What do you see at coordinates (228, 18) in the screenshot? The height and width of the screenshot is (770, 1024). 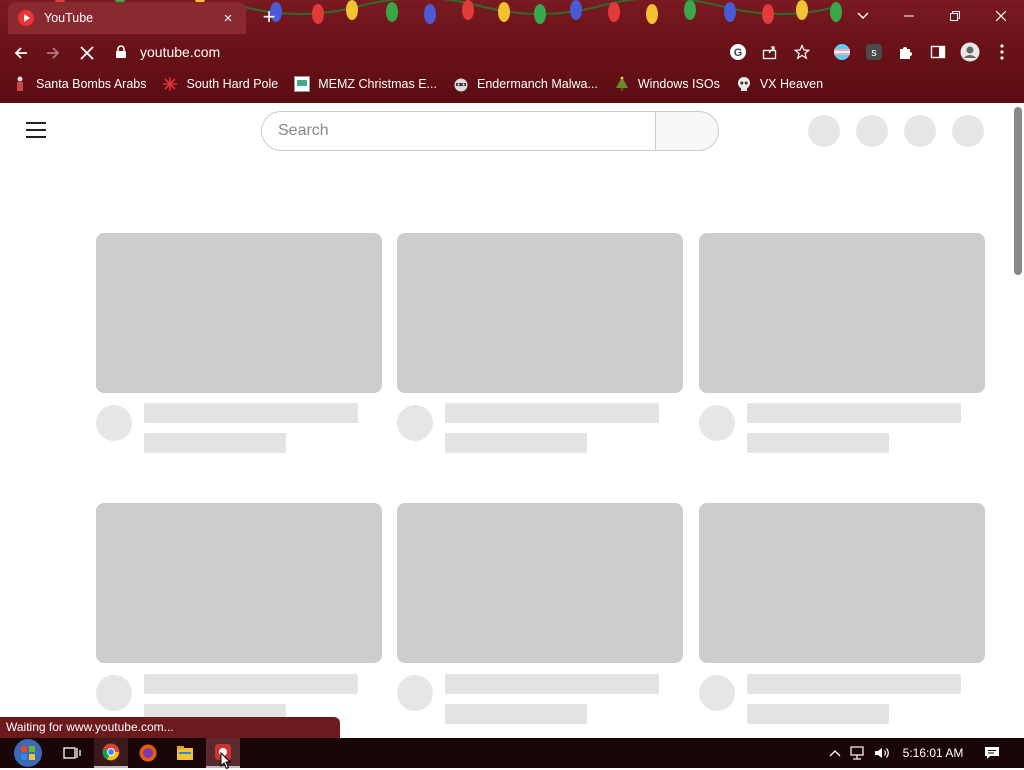 I see `tab-close-icon: ×` at bounding box center [228, 18].